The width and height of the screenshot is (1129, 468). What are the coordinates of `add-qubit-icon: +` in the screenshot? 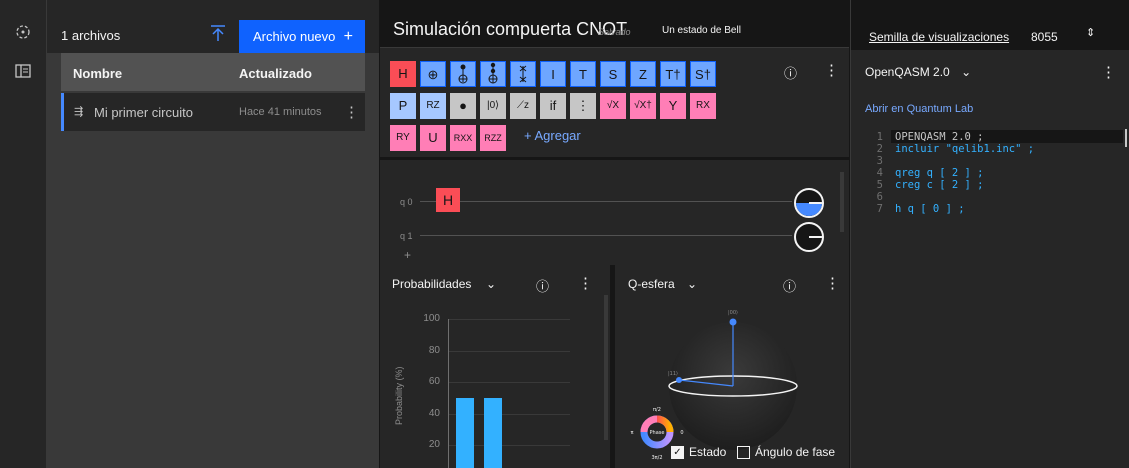 It's located at (407, 255).